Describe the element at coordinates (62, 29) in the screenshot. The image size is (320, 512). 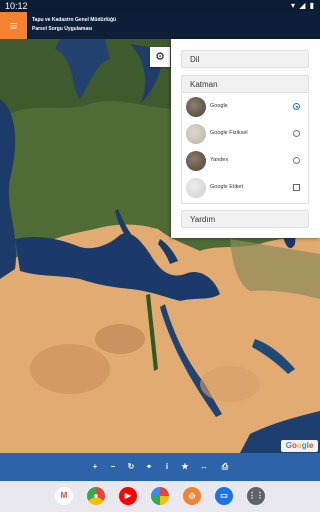
I see `app-title-line2: Parsel Sorgu Uygulaması` at that location.